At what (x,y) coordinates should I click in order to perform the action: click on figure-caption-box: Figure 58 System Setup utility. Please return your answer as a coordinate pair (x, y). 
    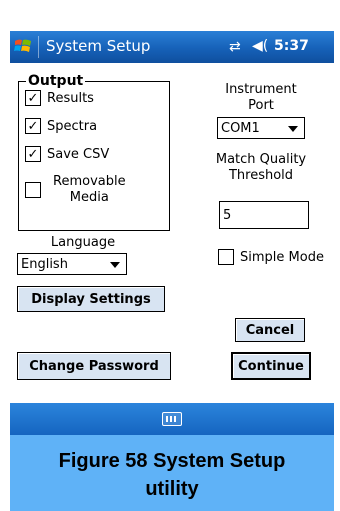
    Looking at the image, I should click on (172, 473).